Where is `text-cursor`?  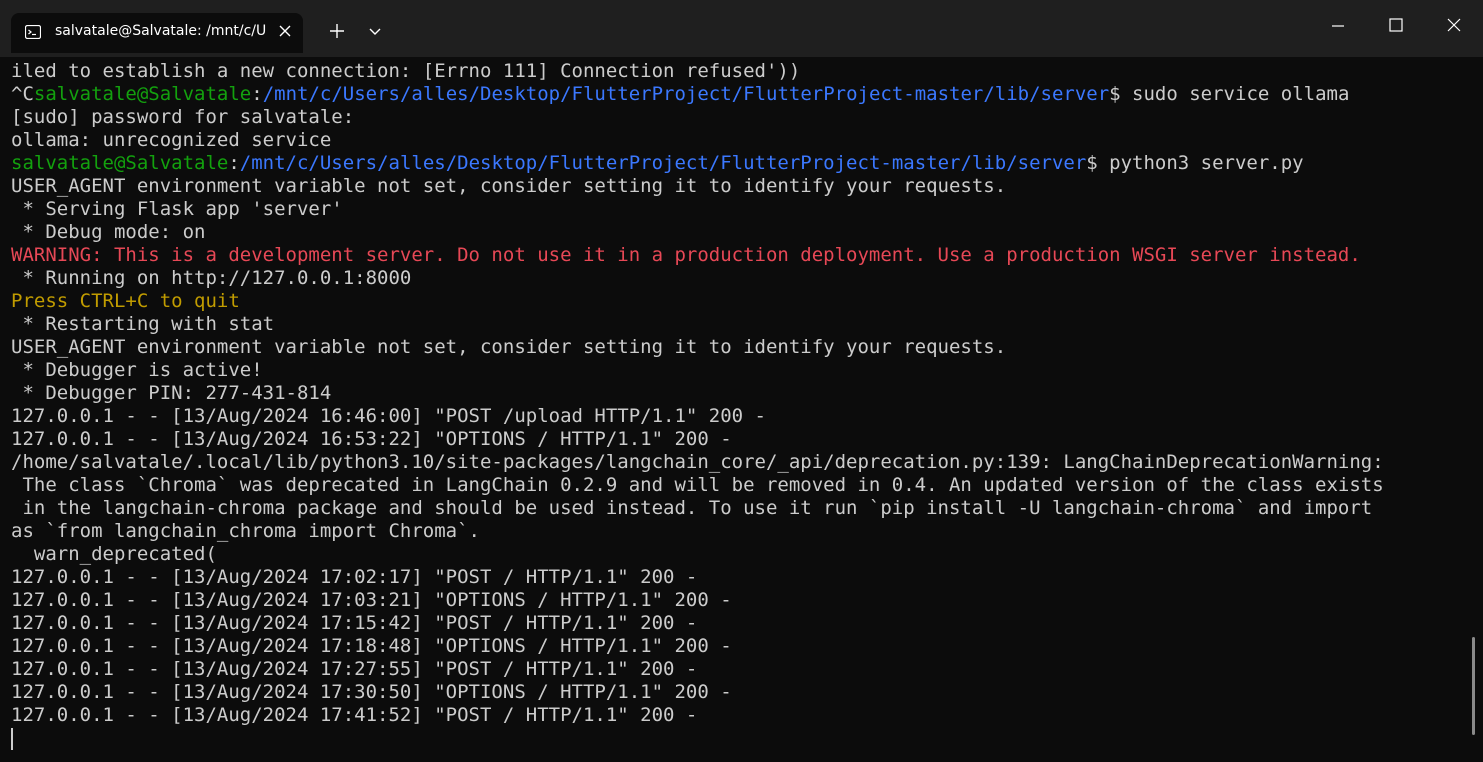 text-cursor is located at coordinates (12, 739).